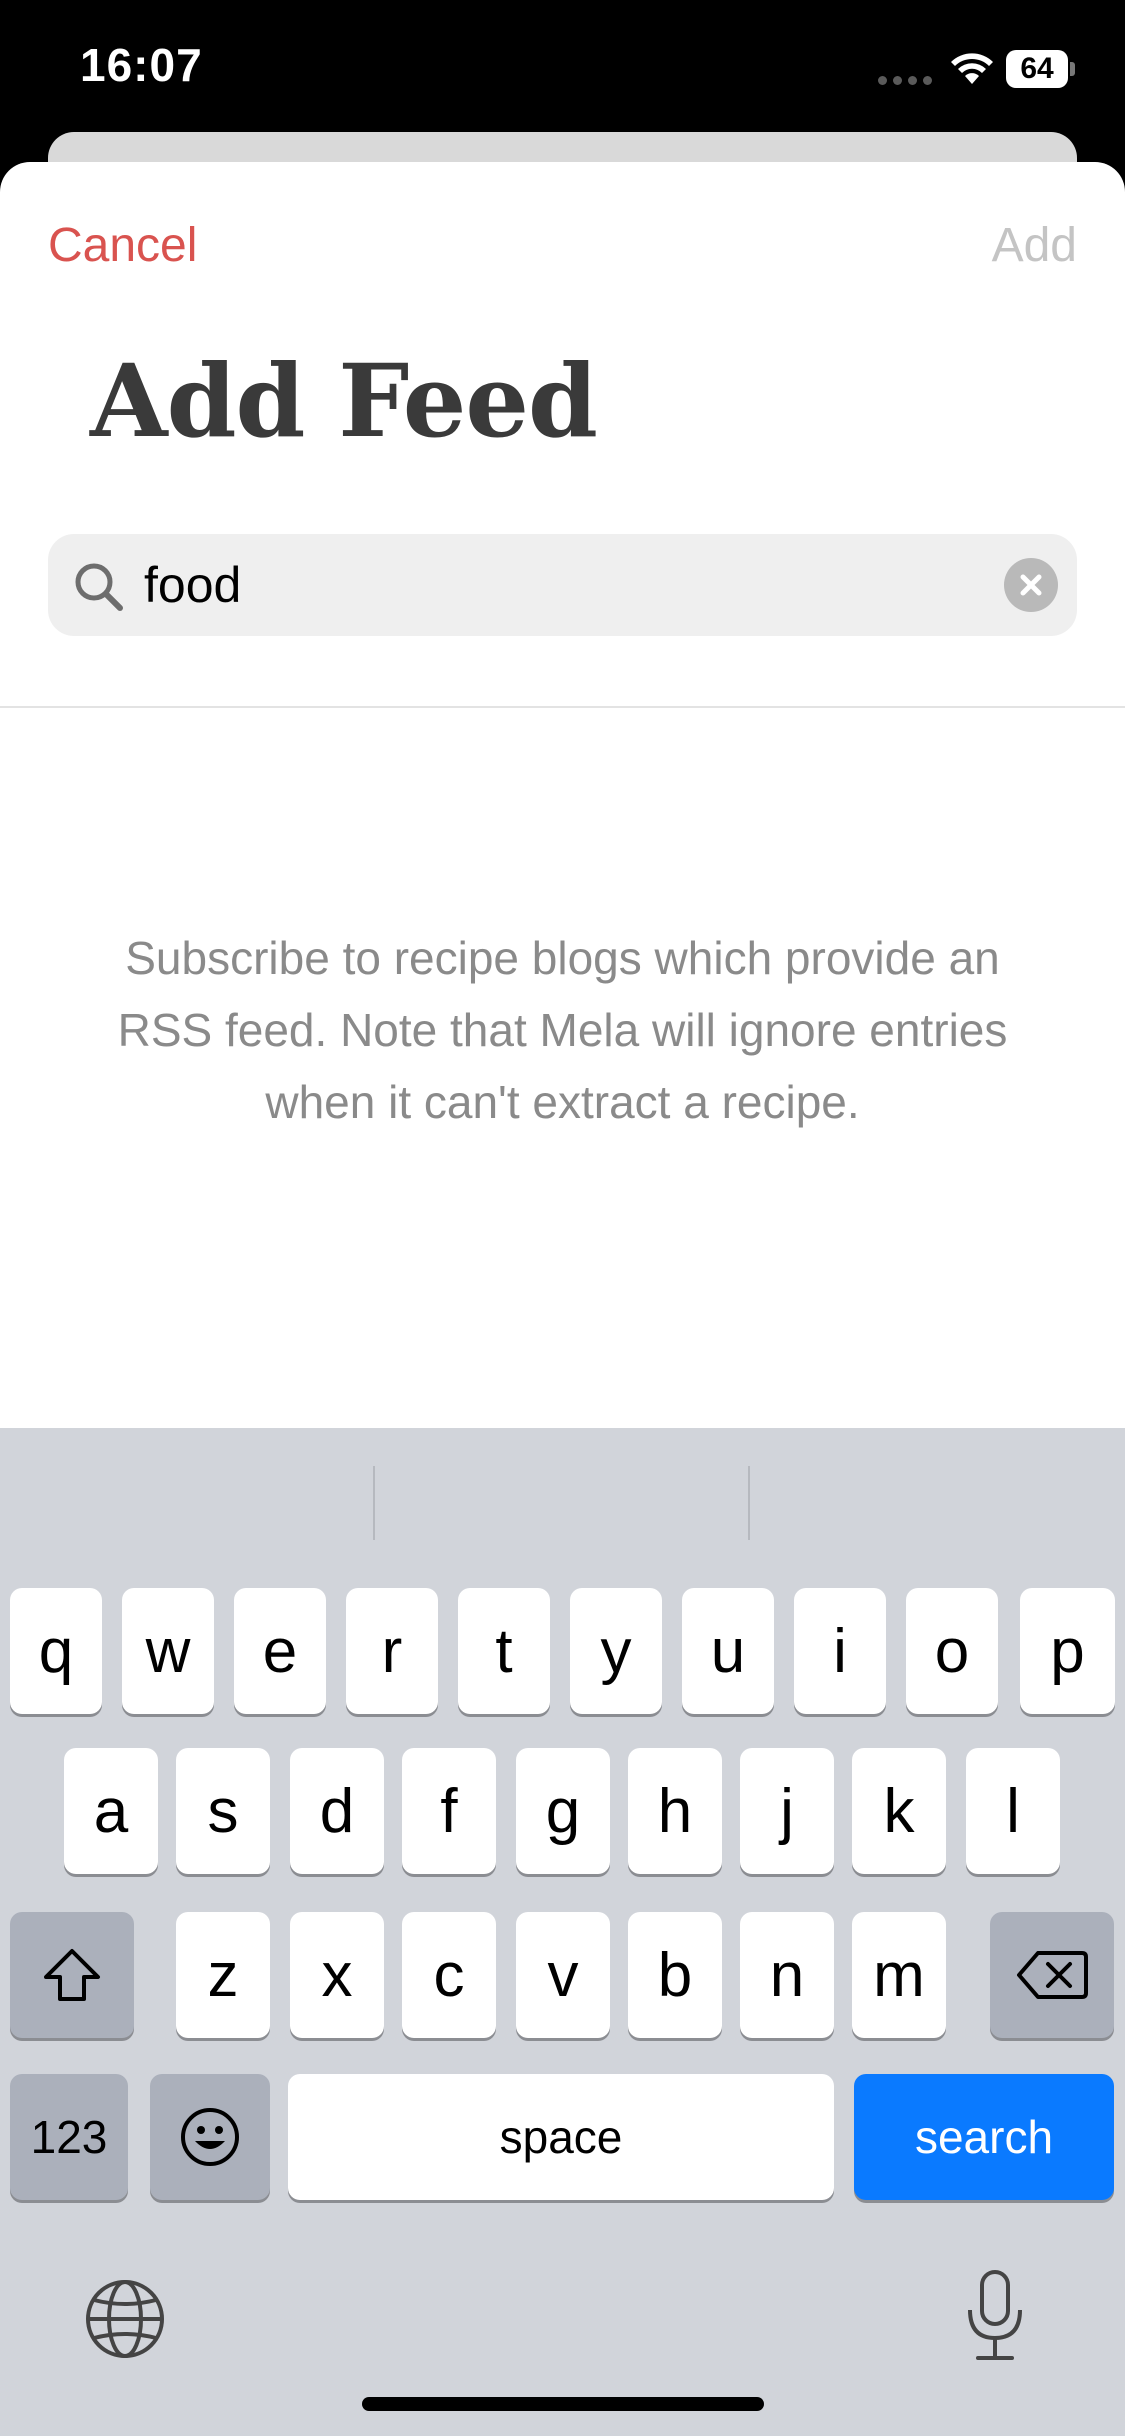 This screenshot has width=1125, height=2436. I want to click on key-s: s, so click(223, 1811).